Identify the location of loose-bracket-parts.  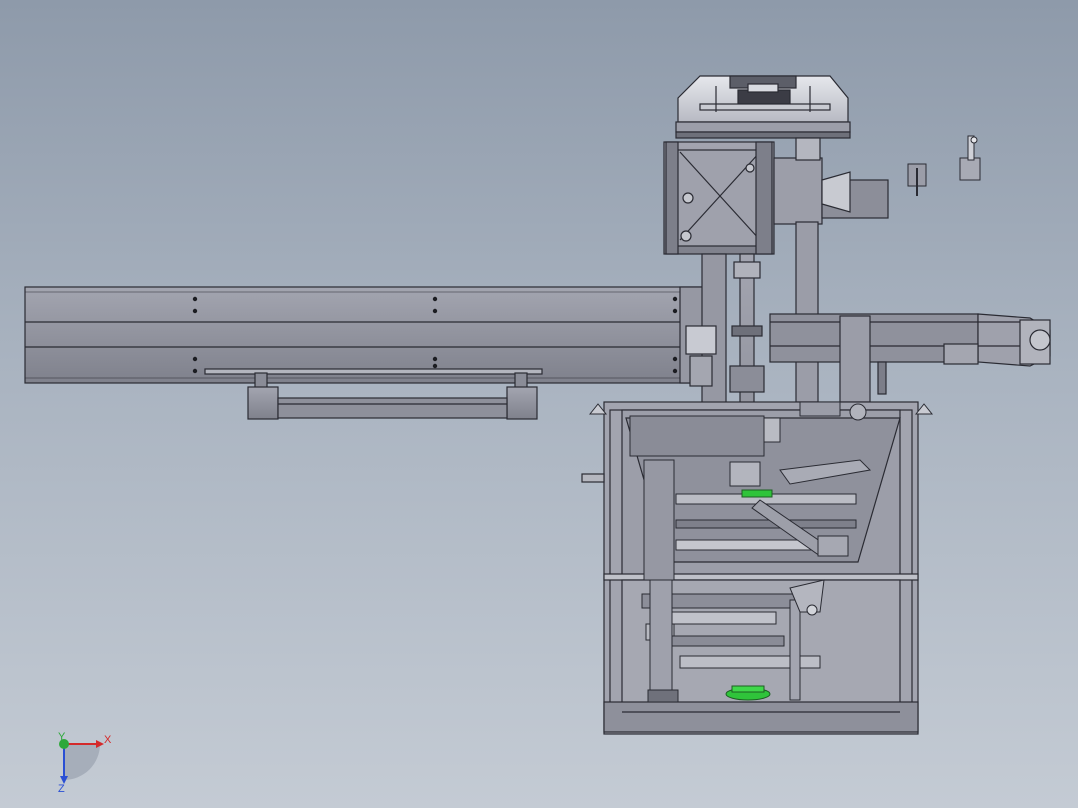
(944, 165).